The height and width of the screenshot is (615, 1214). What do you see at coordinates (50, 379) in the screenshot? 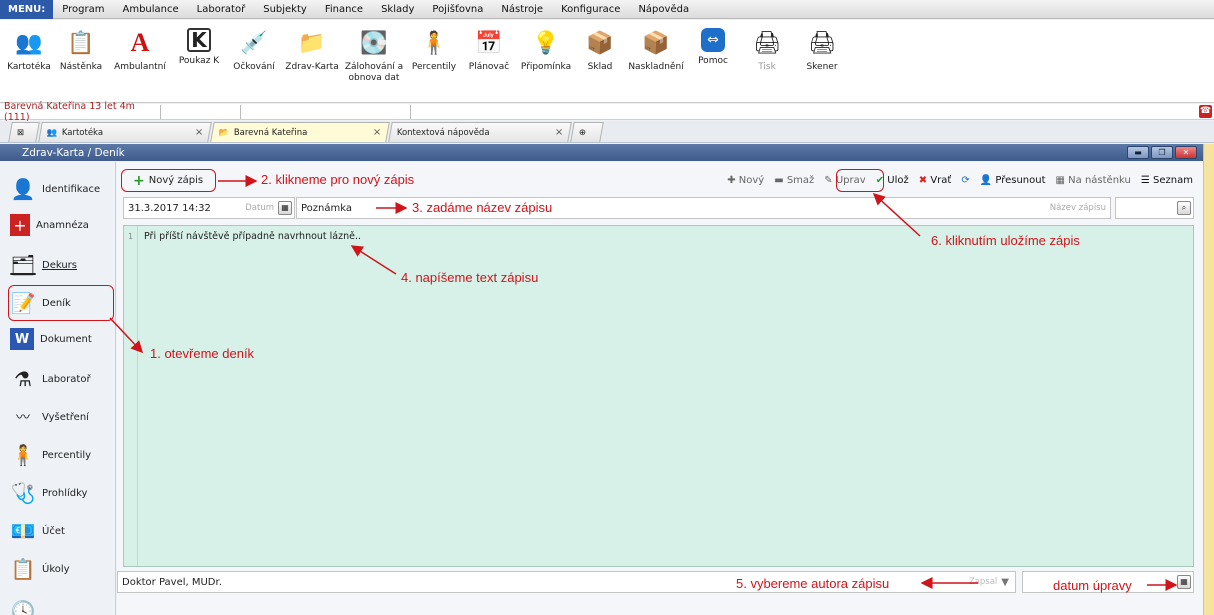
I see `sidebar-item-laborator: ⚗ Laboratoř` at bounding box center [50, 379].